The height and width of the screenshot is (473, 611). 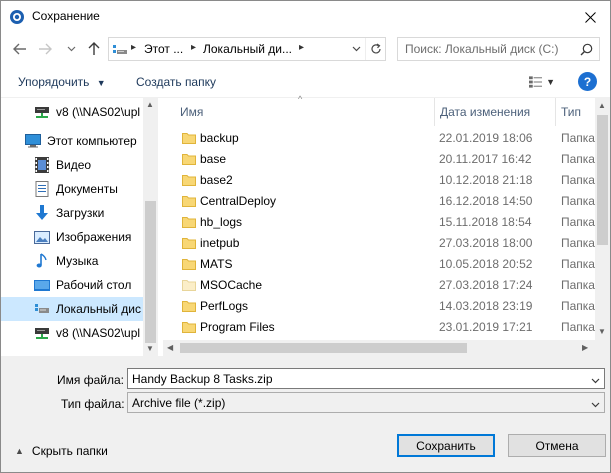 I want to click on sidebar-scroll-thumb, so click(x=150, y=272).